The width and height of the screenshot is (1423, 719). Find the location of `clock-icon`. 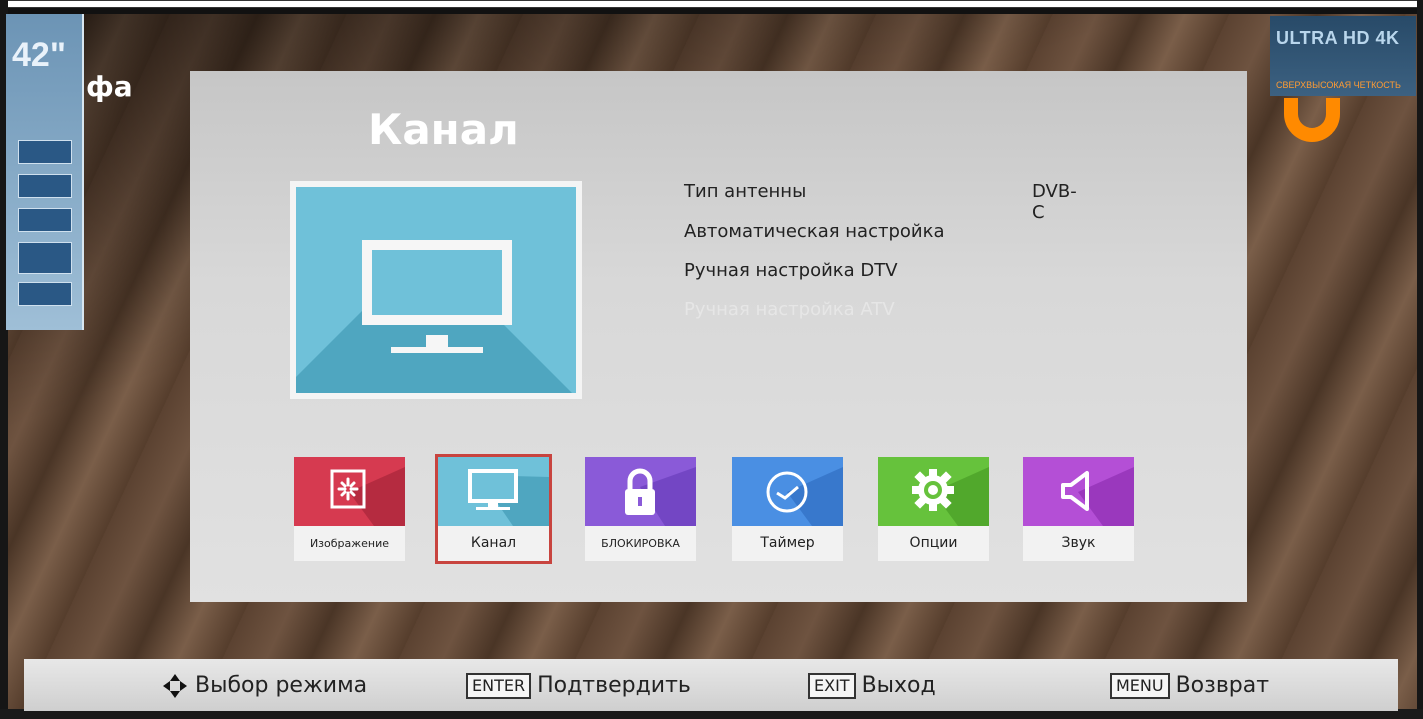

clock-icon is located at coordinates (804, 496).